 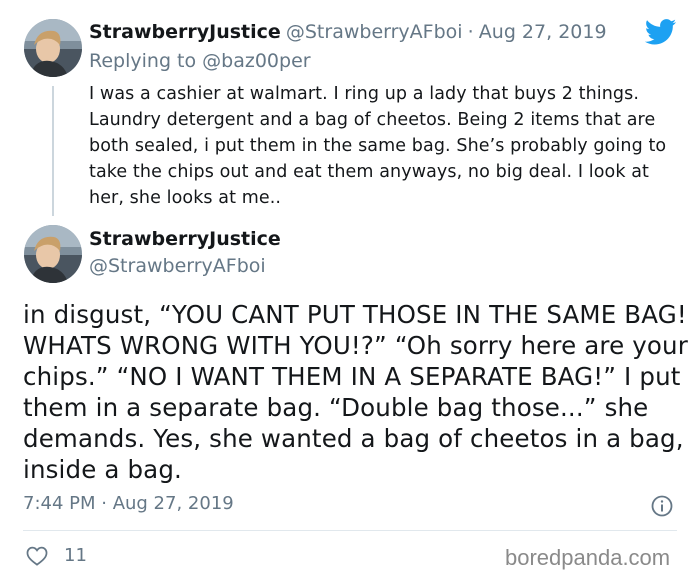 I want to click on tweet-date: Aug 27, 2019, so click(x=543, y=32).